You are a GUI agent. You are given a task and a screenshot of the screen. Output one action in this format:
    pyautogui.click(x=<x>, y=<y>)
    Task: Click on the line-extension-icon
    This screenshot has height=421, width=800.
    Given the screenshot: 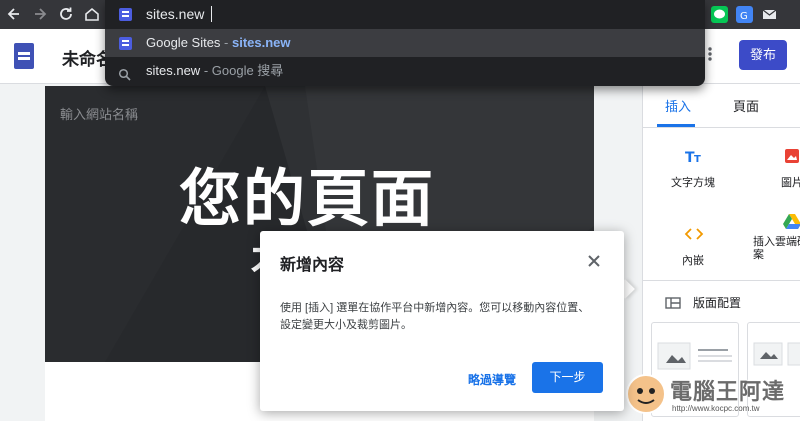 What is the action you would take?
    pyautogui.click(x=719, y=14)
    